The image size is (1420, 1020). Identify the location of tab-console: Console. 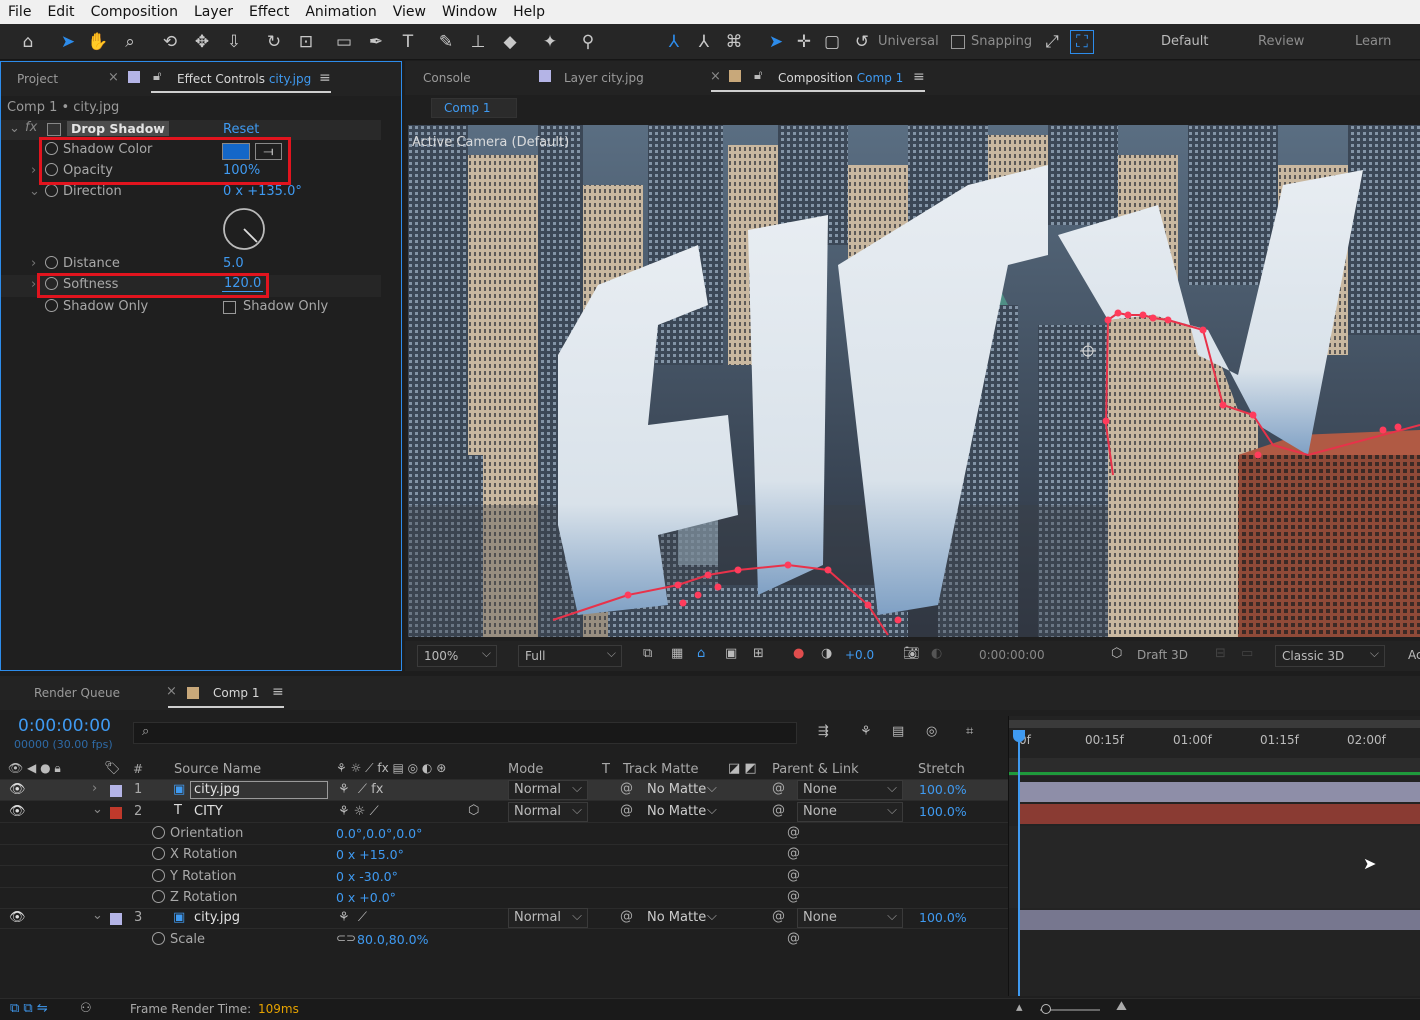
(447, 78).